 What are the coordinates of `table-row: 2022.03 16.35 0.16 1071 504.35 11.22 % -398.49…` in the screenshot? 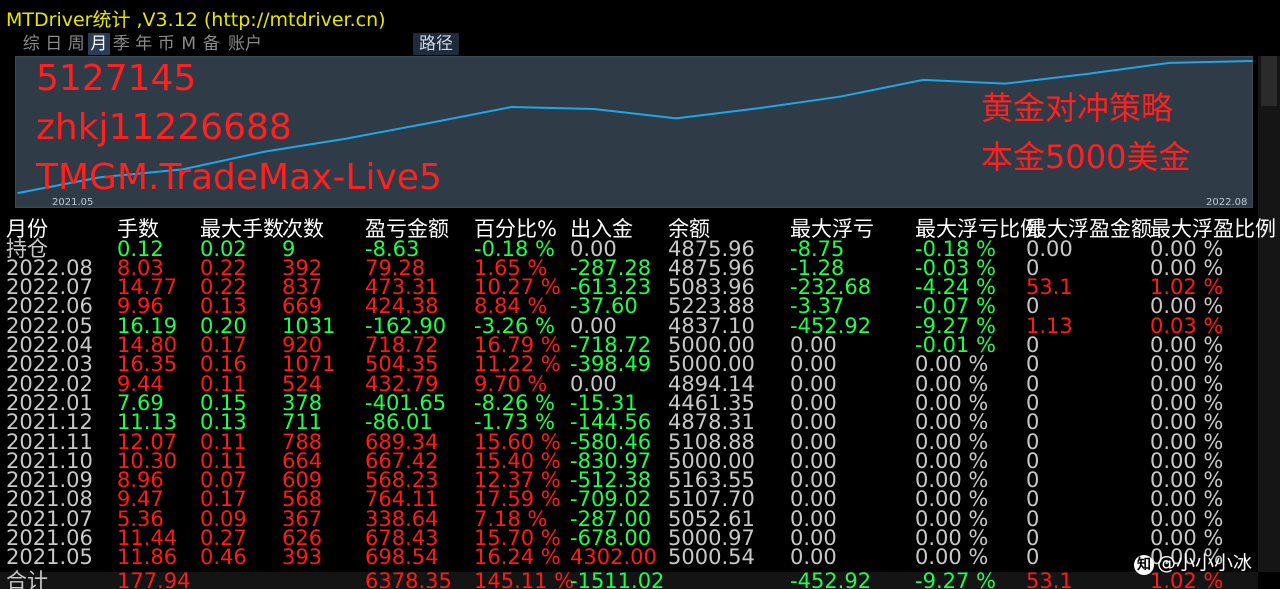 It's located at (629, 364).